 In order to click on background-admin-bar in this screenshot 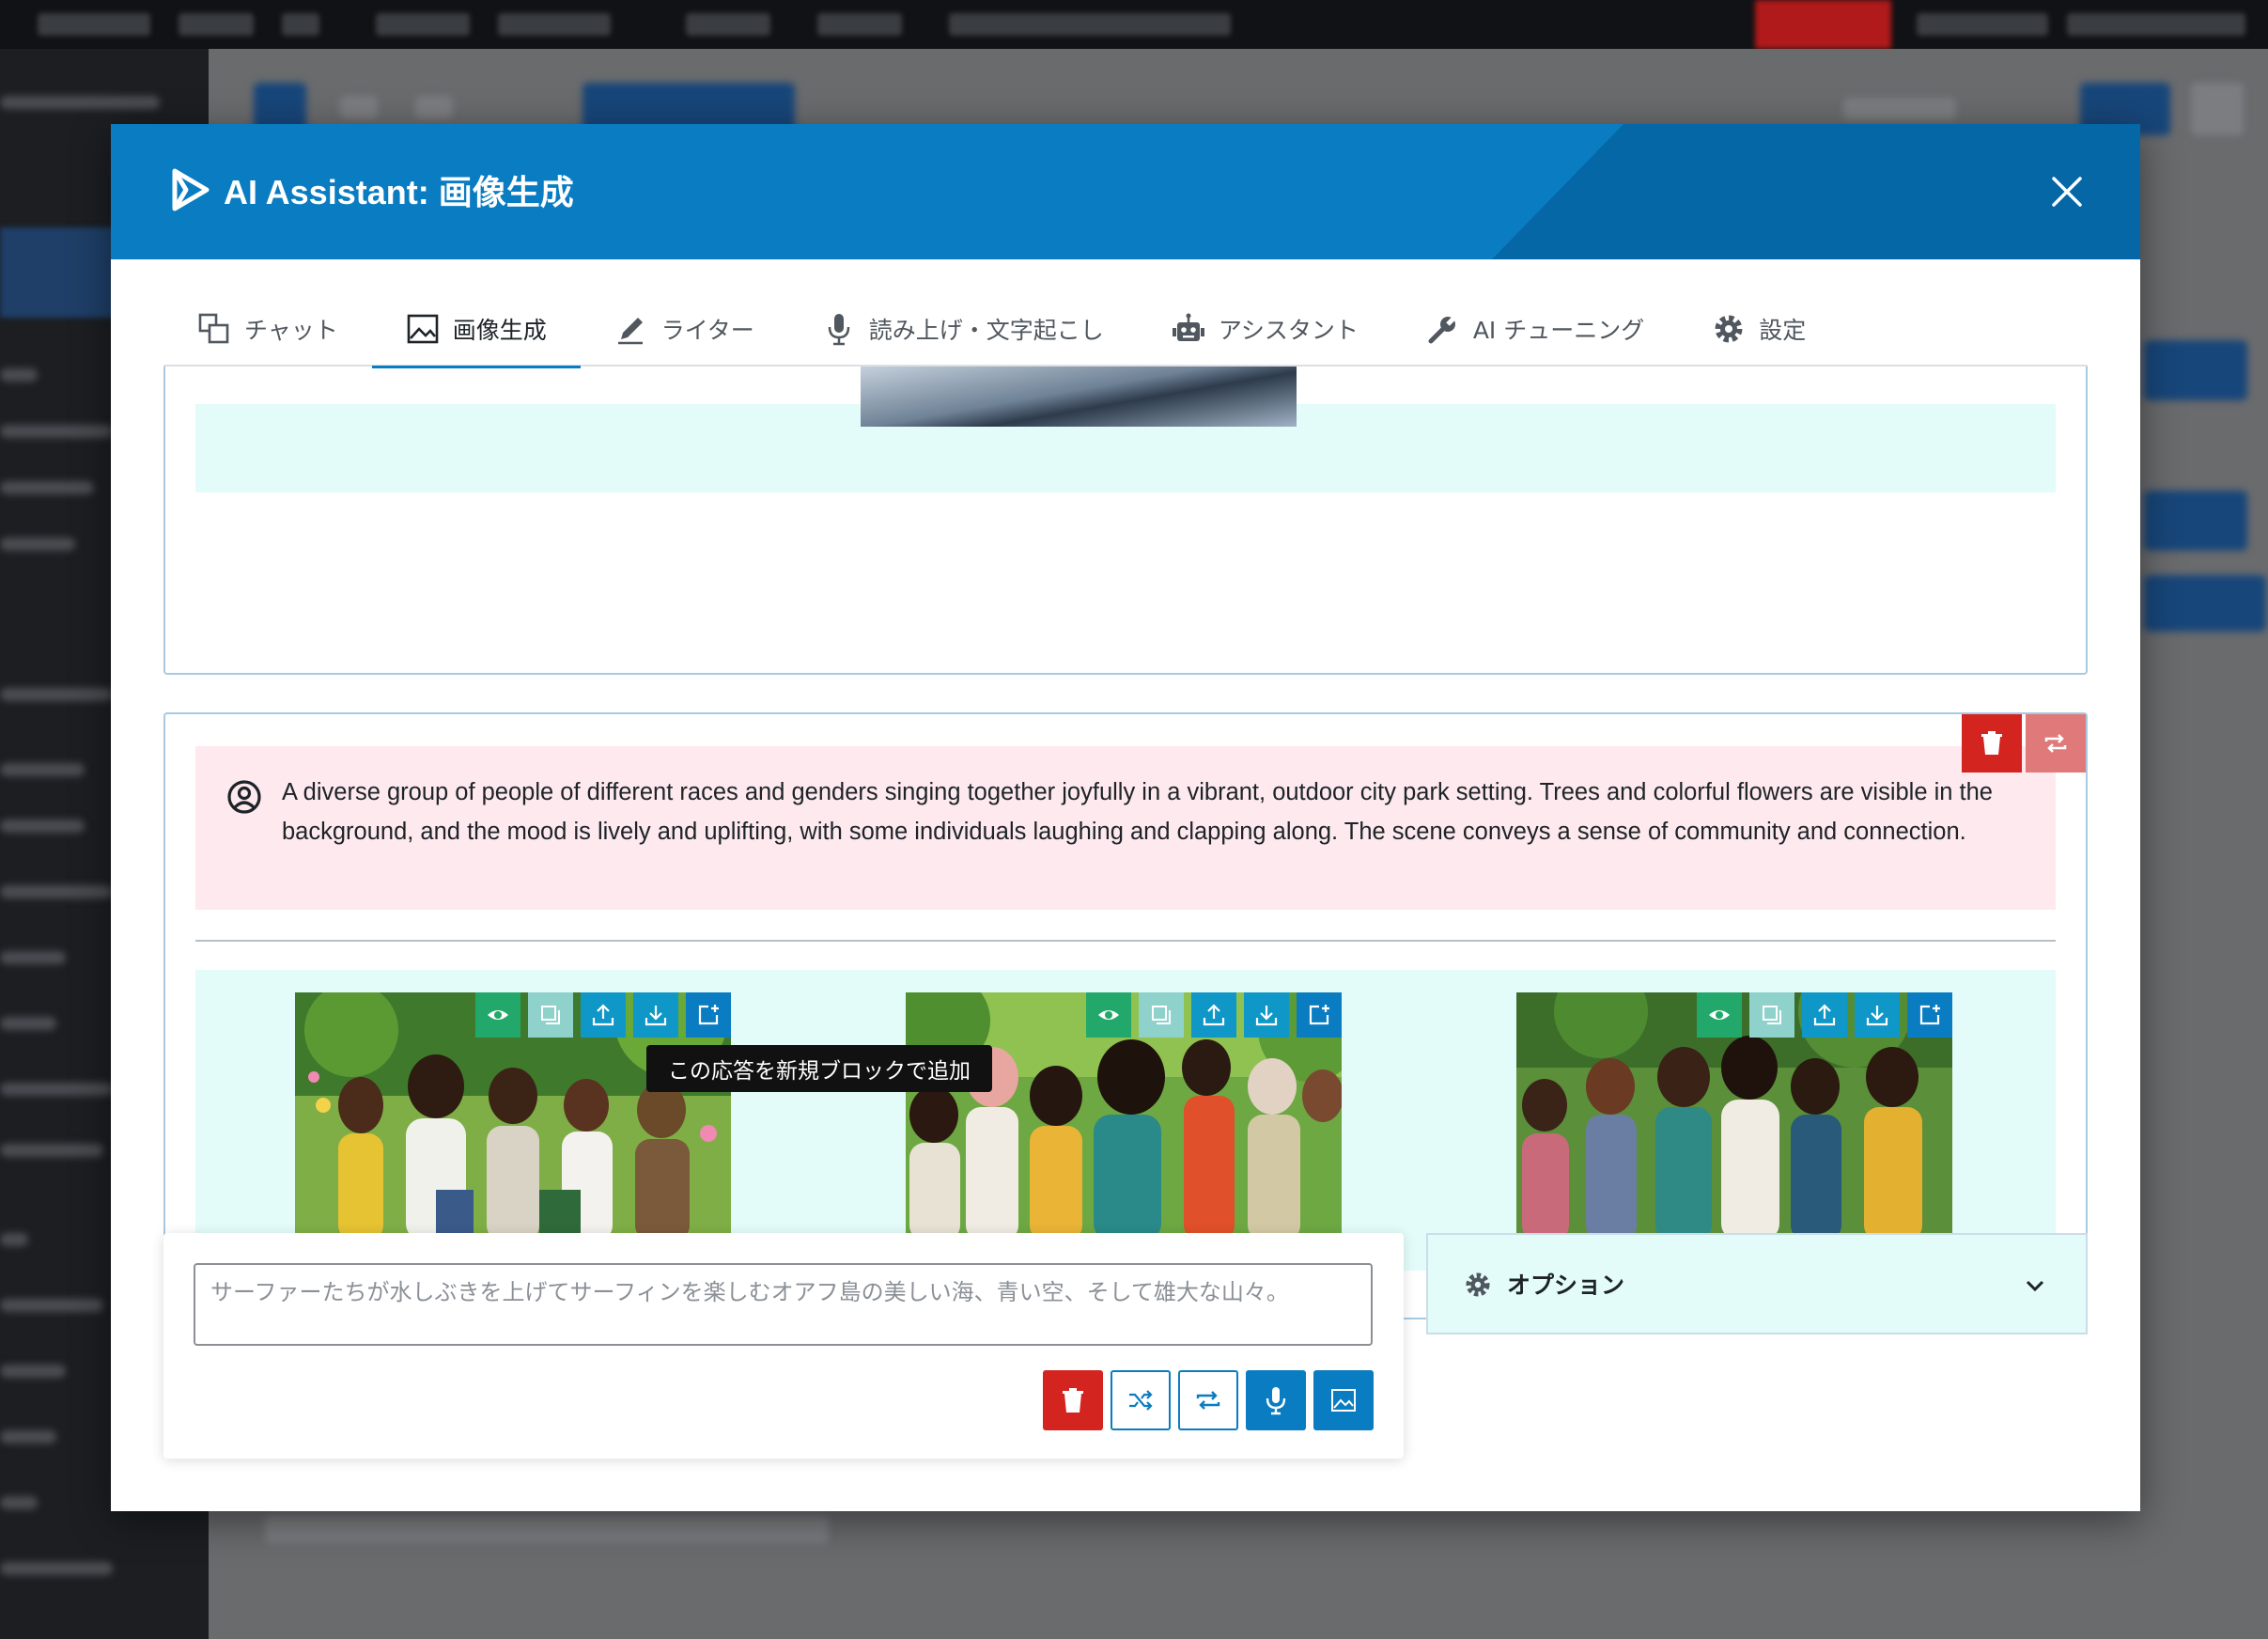, I will do `click(1134, 24)`.